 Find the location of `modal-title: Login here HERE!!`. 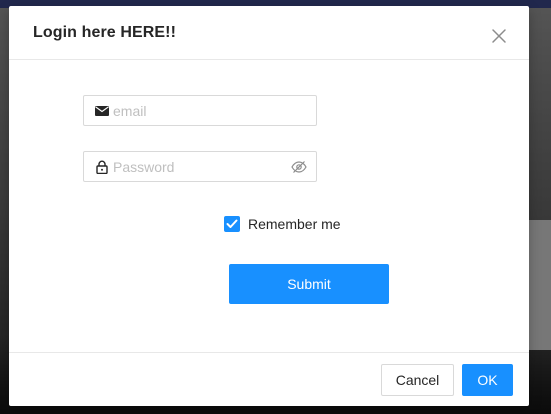

modal-title: Login here HERE!! is located at coordinates (105, 32).